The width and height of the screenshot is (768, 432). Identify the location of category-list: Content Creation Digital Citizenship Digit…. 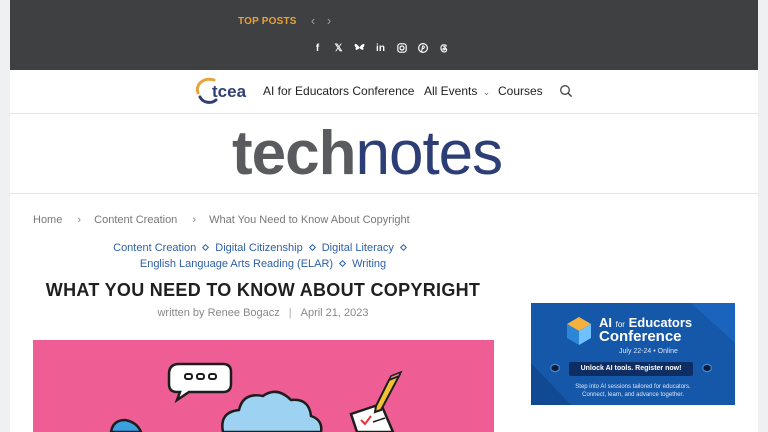
(263, 256).